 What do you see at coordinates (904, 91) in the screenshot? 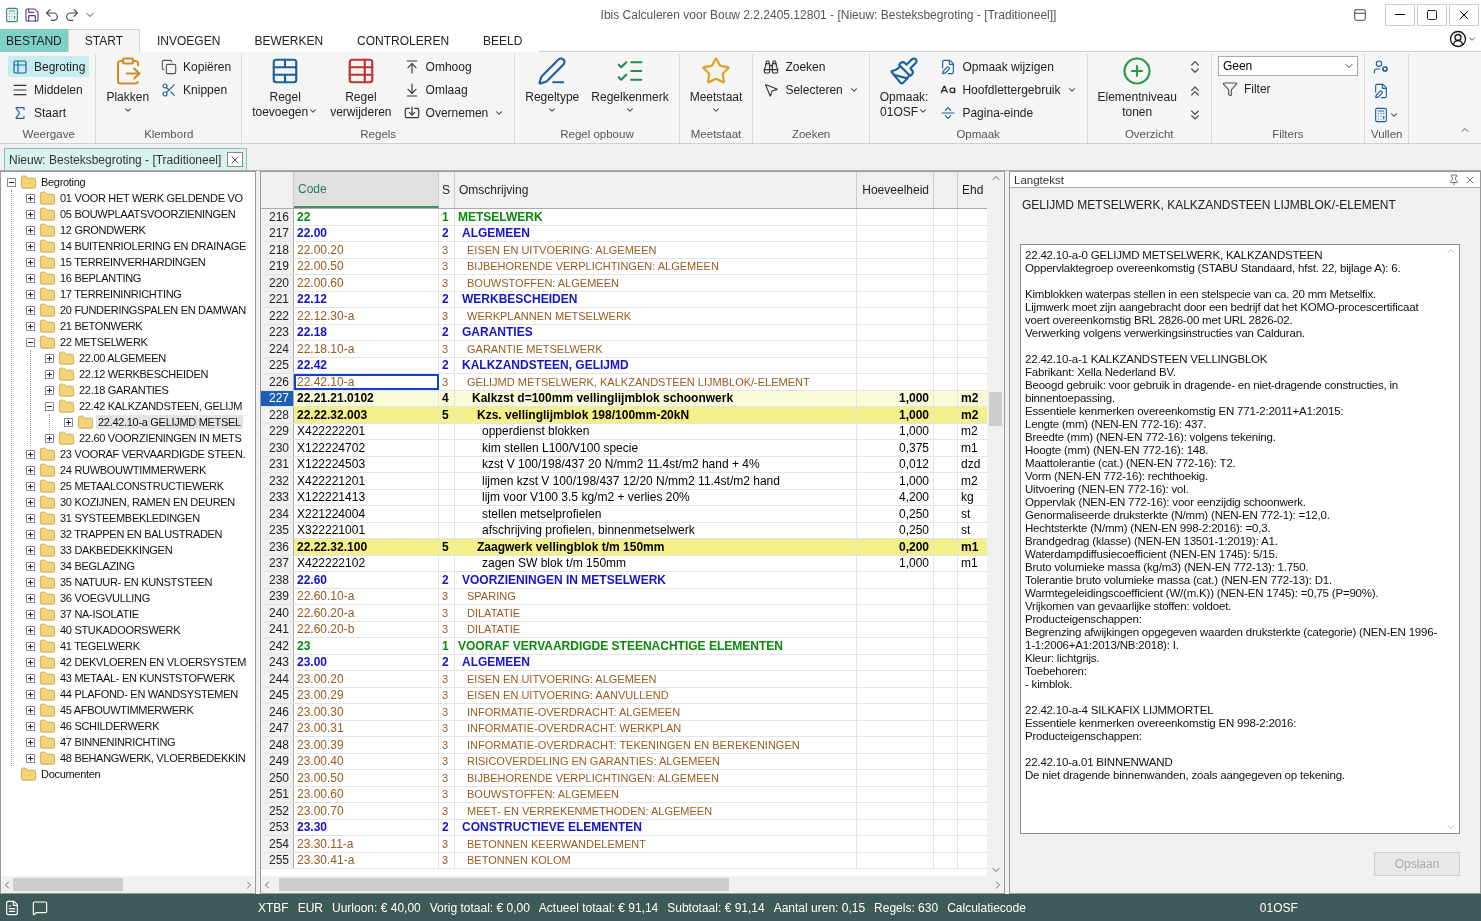
I see `ribbon-button: Opmaak: 01OSF` at bounding box center [904, 91].